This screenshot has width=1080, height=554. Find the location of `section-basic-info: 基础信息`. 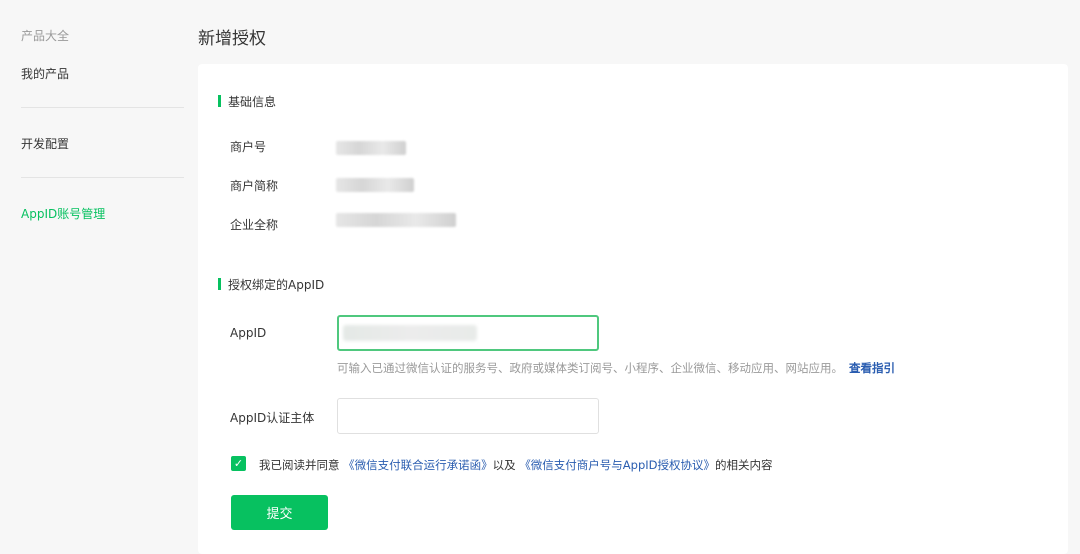

section-basic-info: 基础信息 is located at coordinates (247, 101).